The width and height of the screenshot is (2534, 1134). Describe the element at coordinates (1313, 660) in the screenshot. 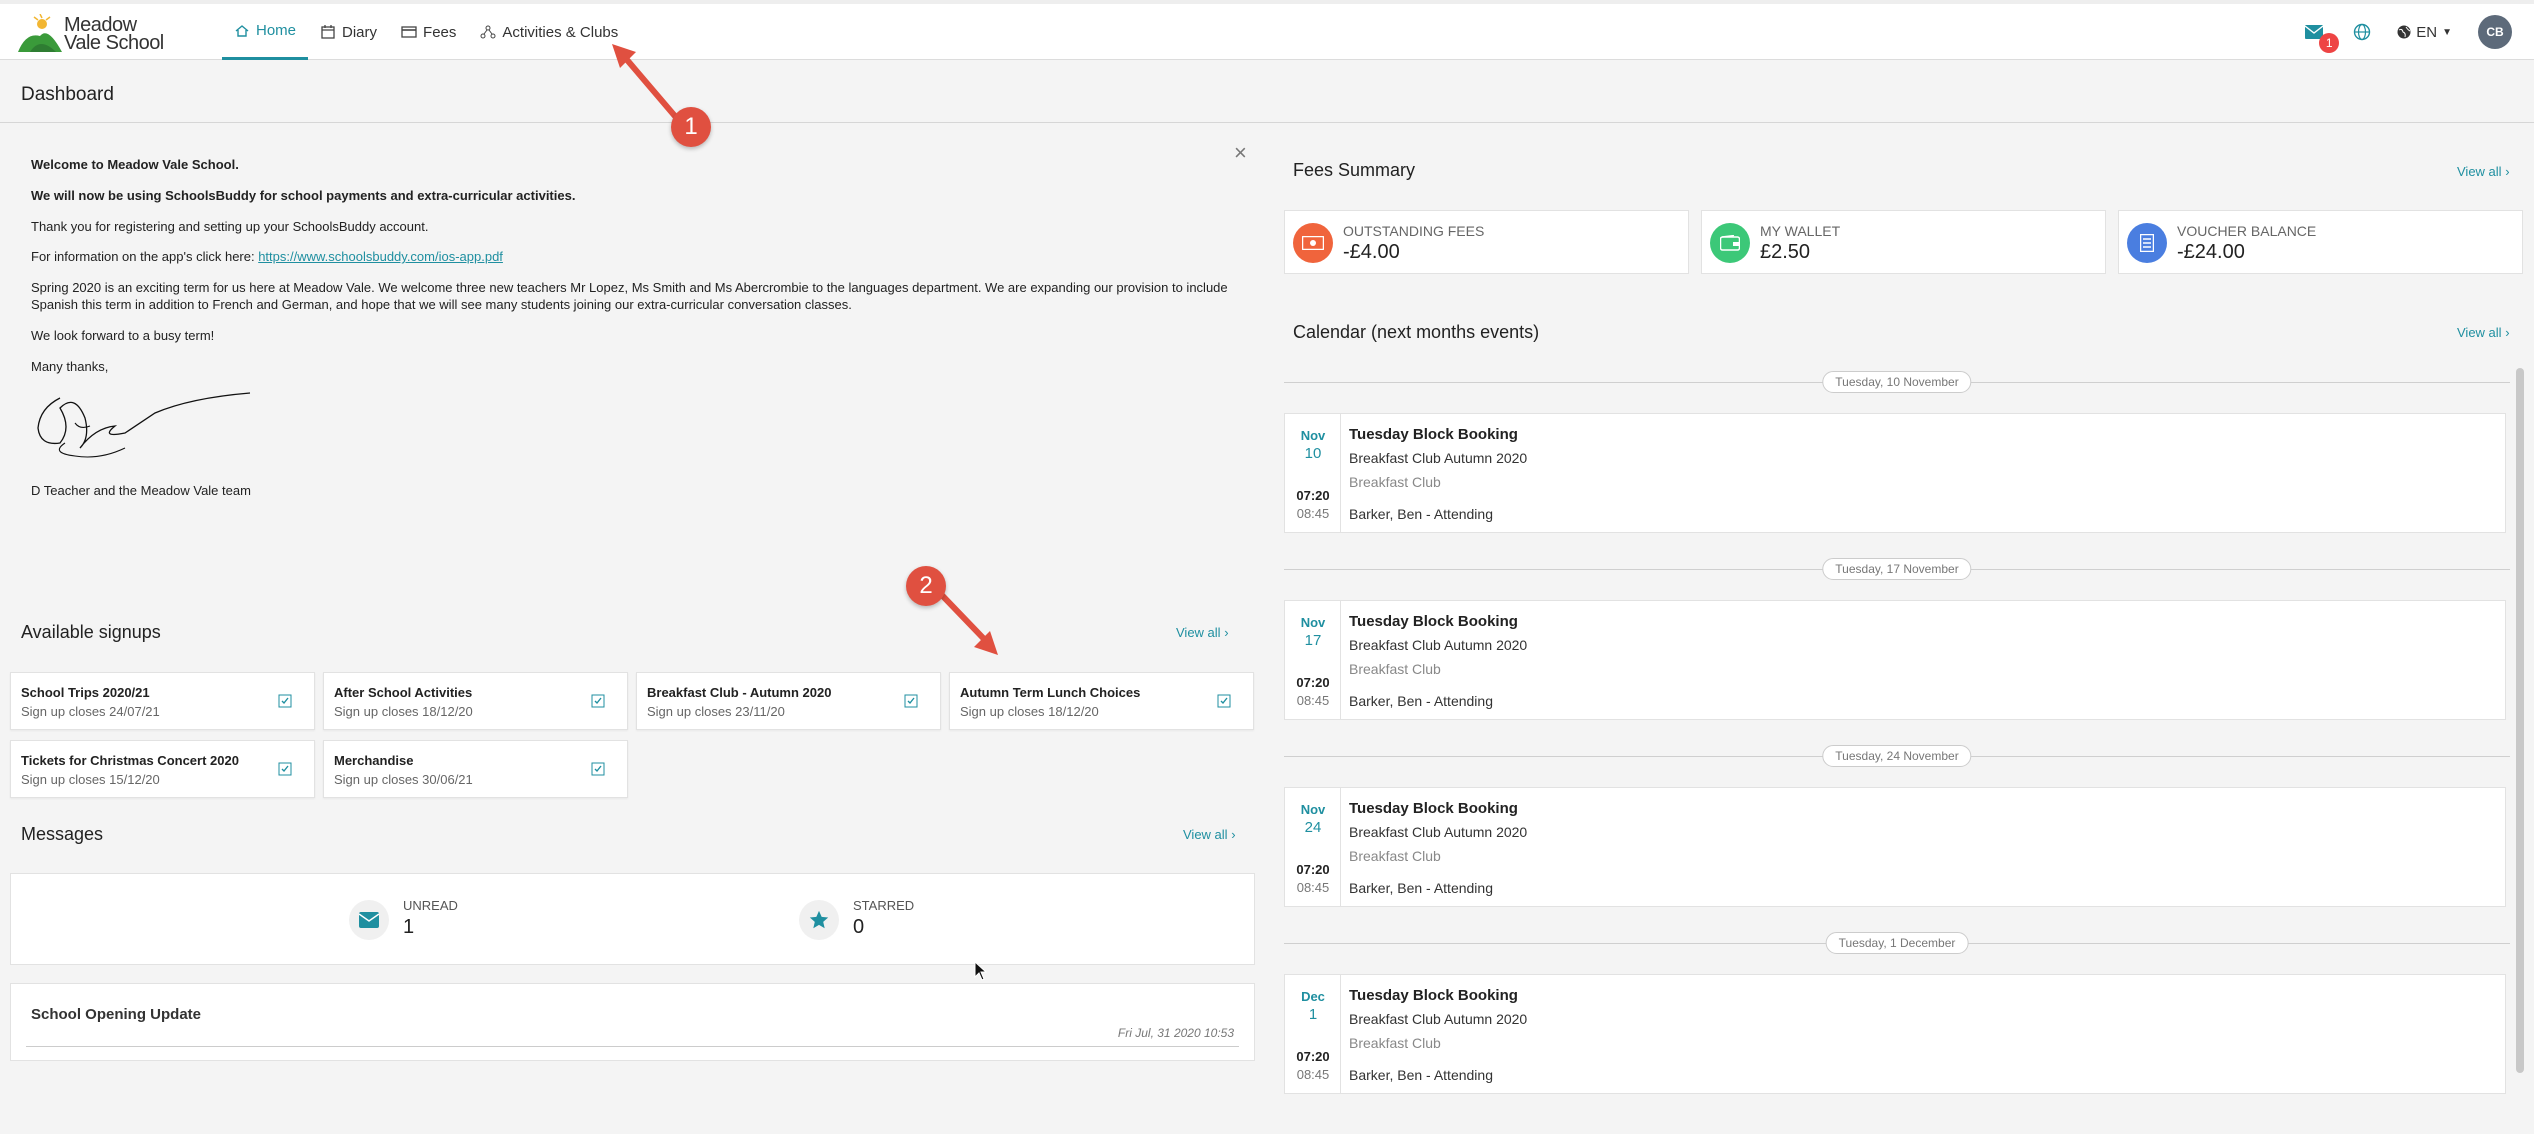

I see `event-date-column: Nov 17 07:20 08:45` at that location.